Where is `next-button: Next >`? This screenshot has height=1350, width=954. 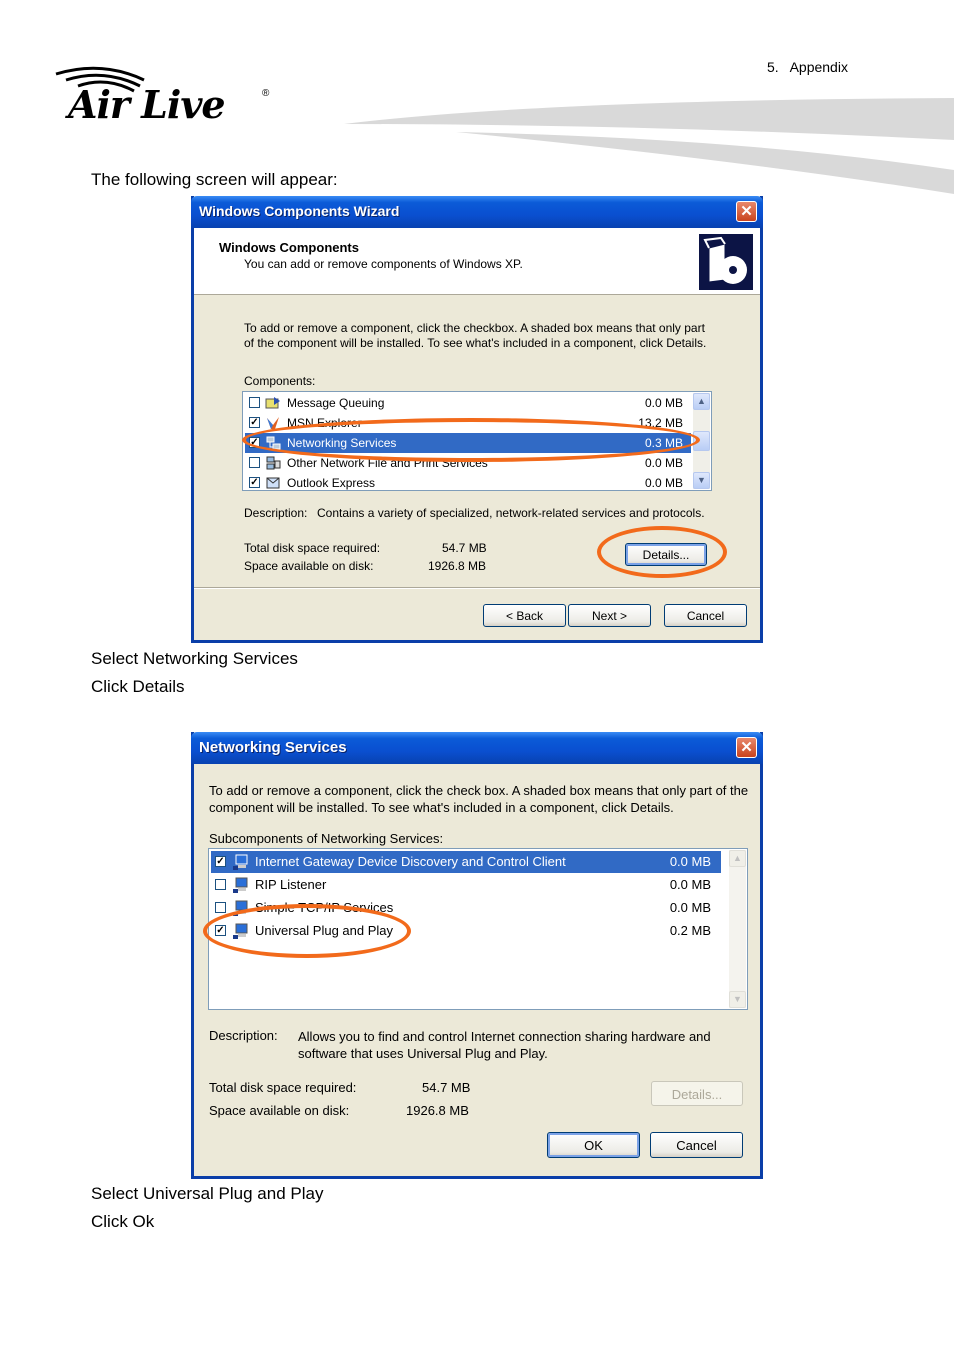
next-button: Next > is located at coordinates (609, 615).